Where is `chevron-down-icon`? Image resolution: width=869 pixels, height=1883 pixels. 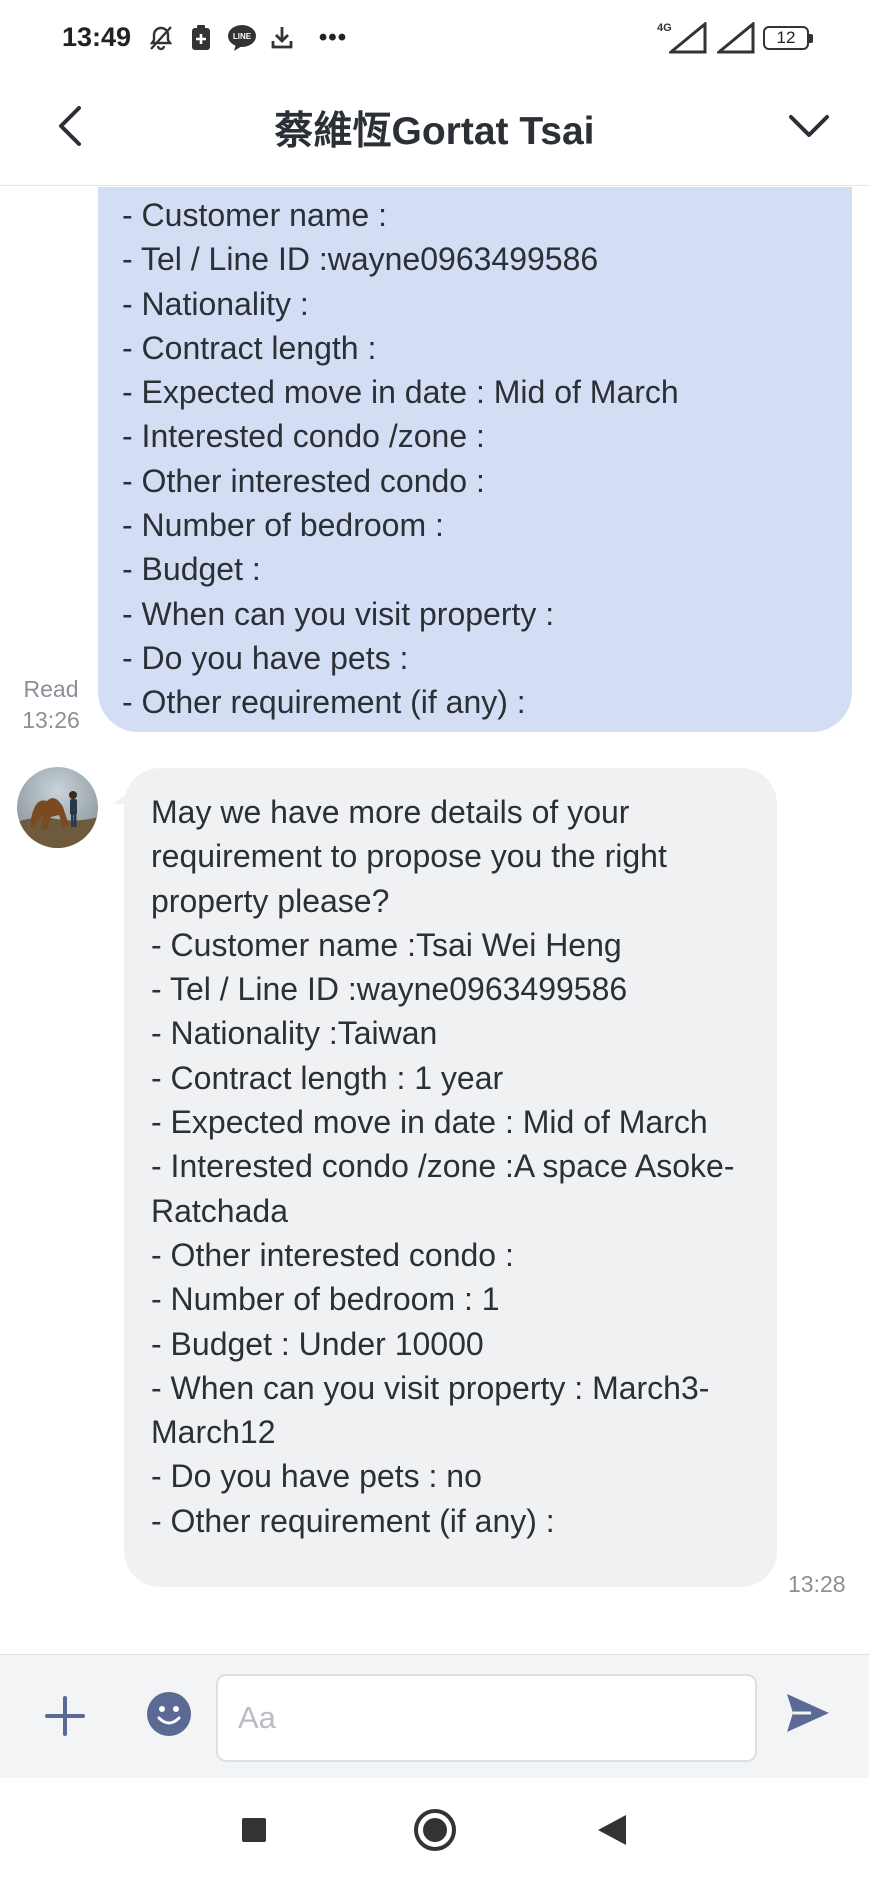 chevron-down-icon is located at coordinates (809, 128).